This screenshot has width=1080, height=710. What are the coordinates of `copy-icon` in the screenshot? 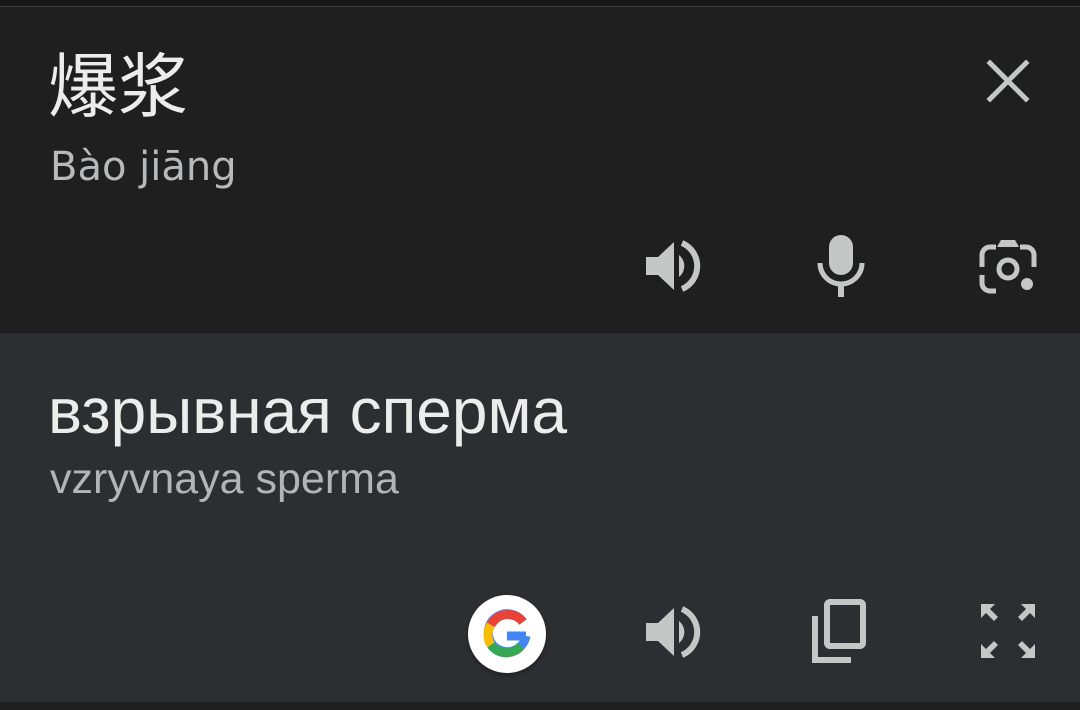 It's located at (839, 631).